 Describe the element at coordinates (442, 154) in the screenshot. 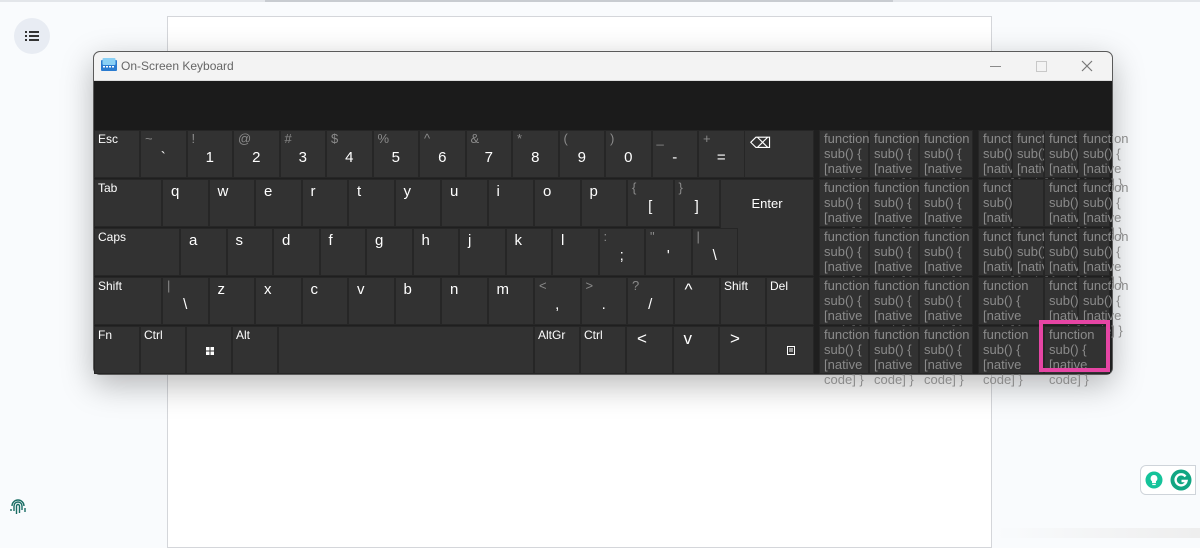

I see `key-6: ^ 6` at that location.